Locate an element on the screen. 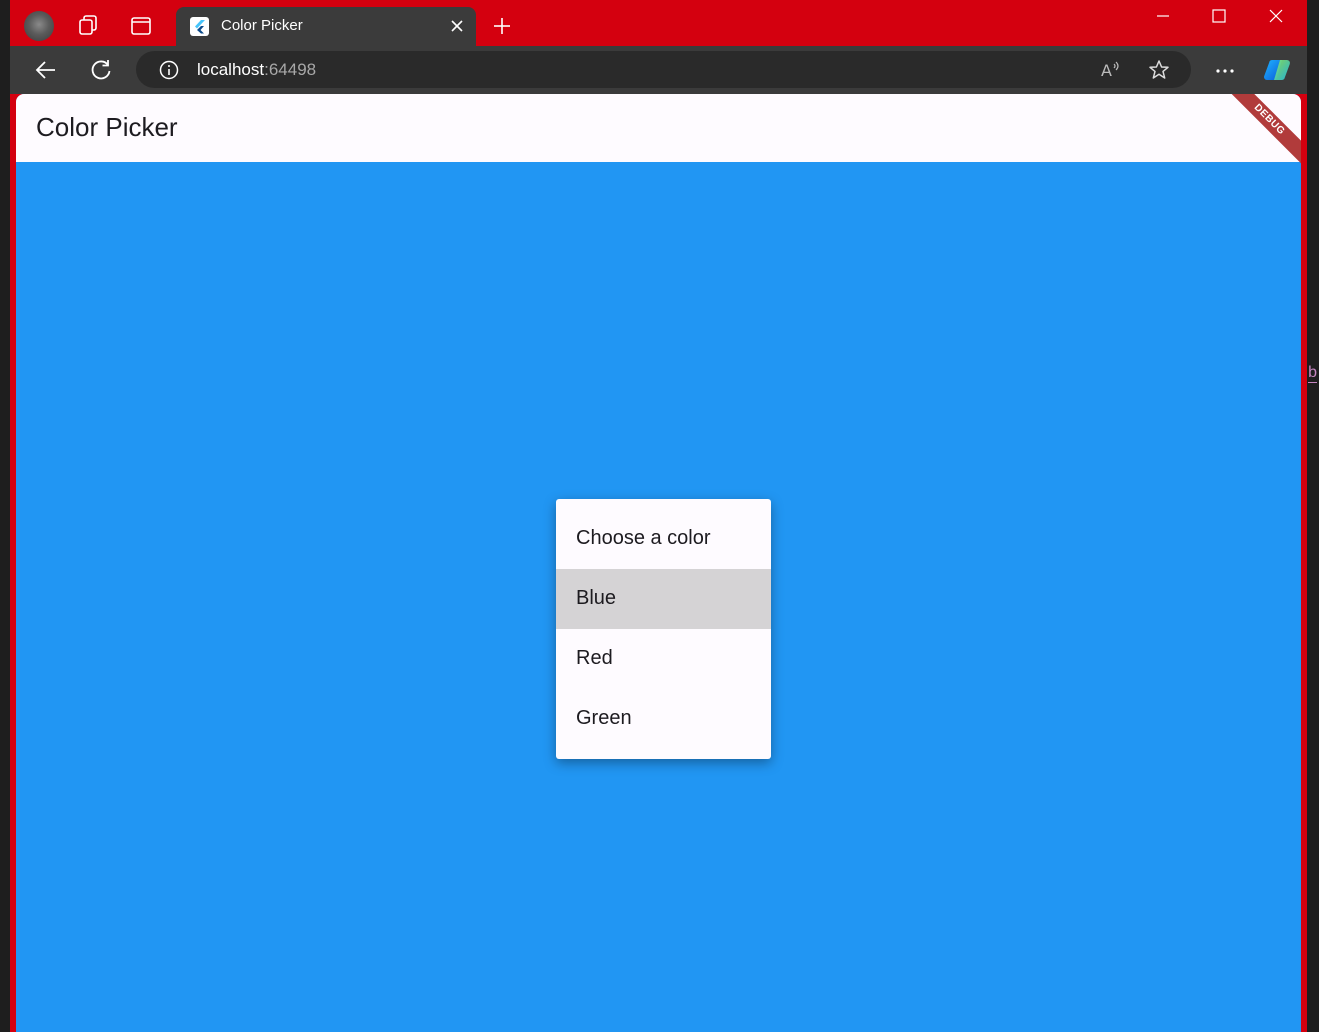 The width and height of the screenshot is (1319, 1032). flutter-favicon-icon is located at coordinates (199, 26).